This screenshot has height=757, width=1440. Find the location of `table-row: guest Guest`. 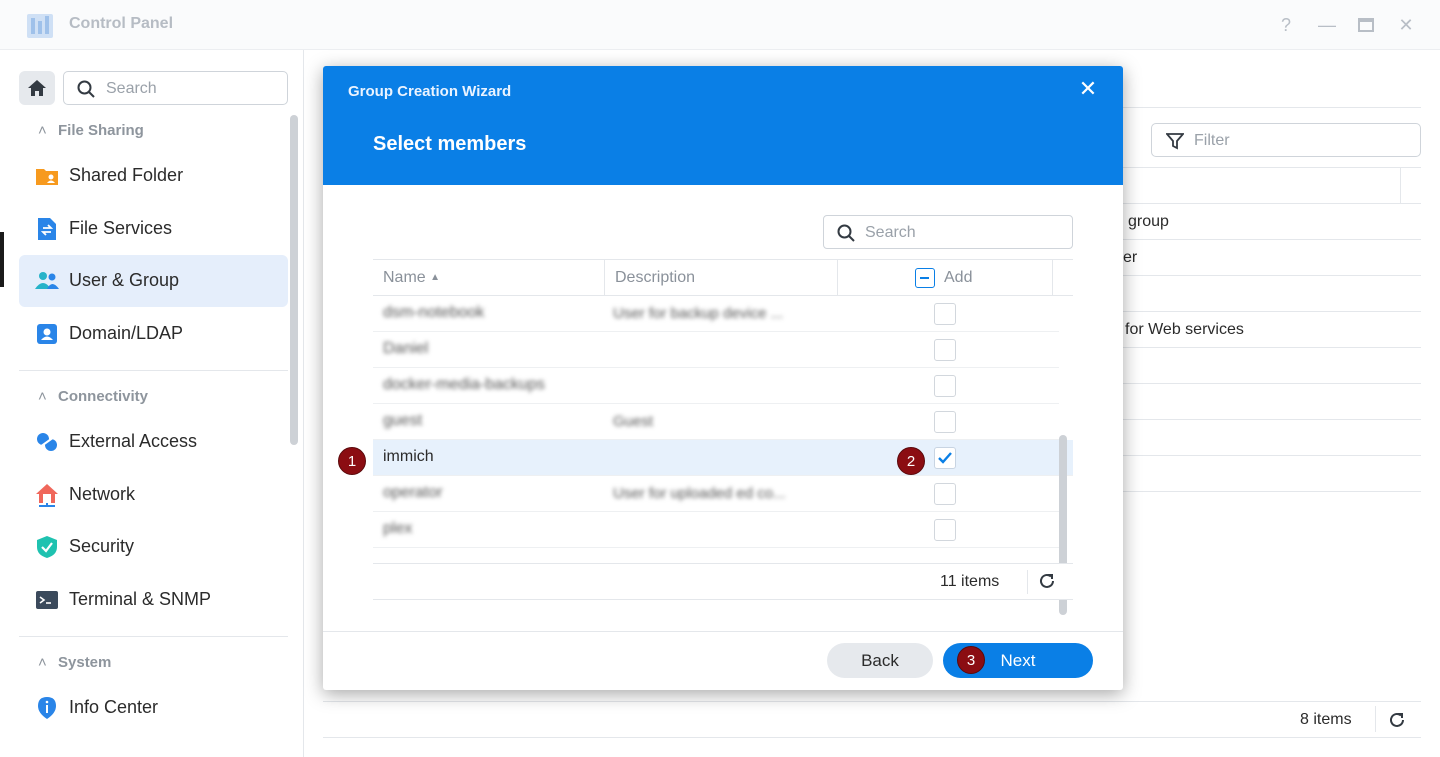

table-row: guest Guest is located at coordinates (716, 422).